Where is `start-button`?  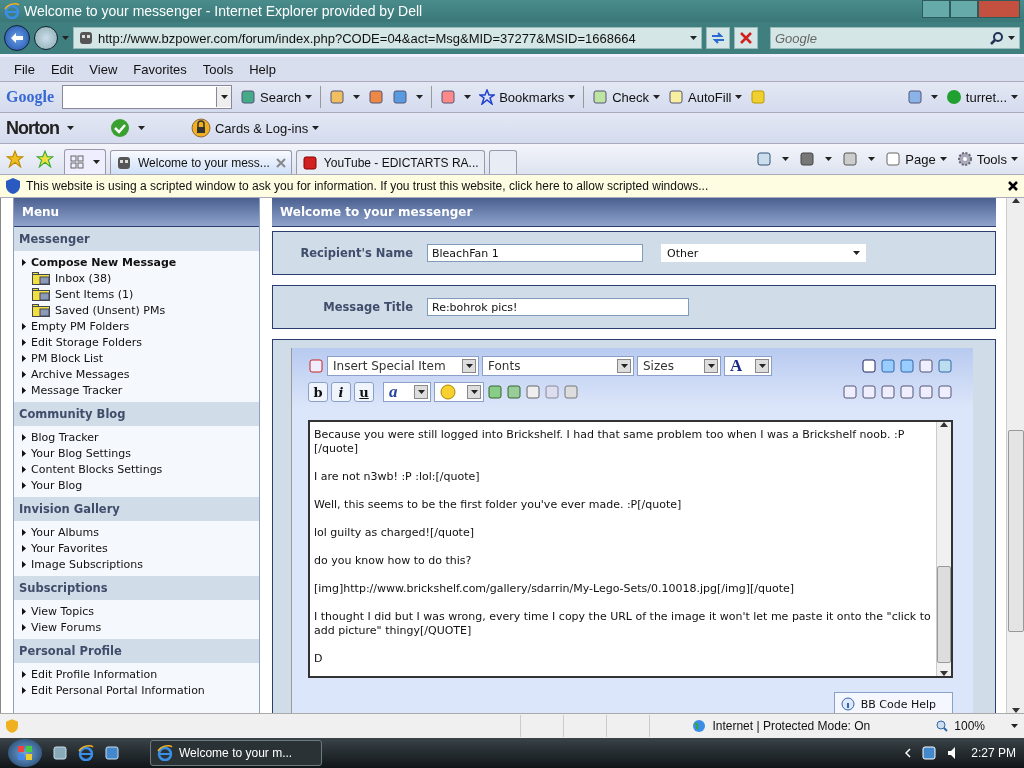 start-button is located at coordinates (25, 753).